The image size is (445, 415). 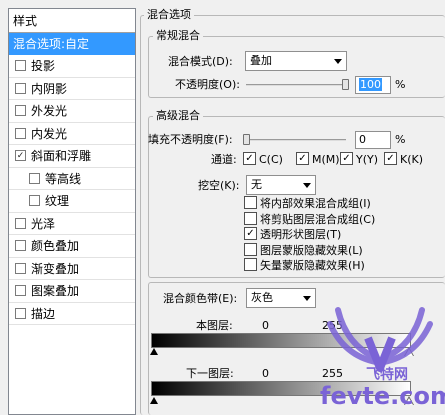 I want to click on opacity-label: 不透明度(O):, so click(x=207, y=84).